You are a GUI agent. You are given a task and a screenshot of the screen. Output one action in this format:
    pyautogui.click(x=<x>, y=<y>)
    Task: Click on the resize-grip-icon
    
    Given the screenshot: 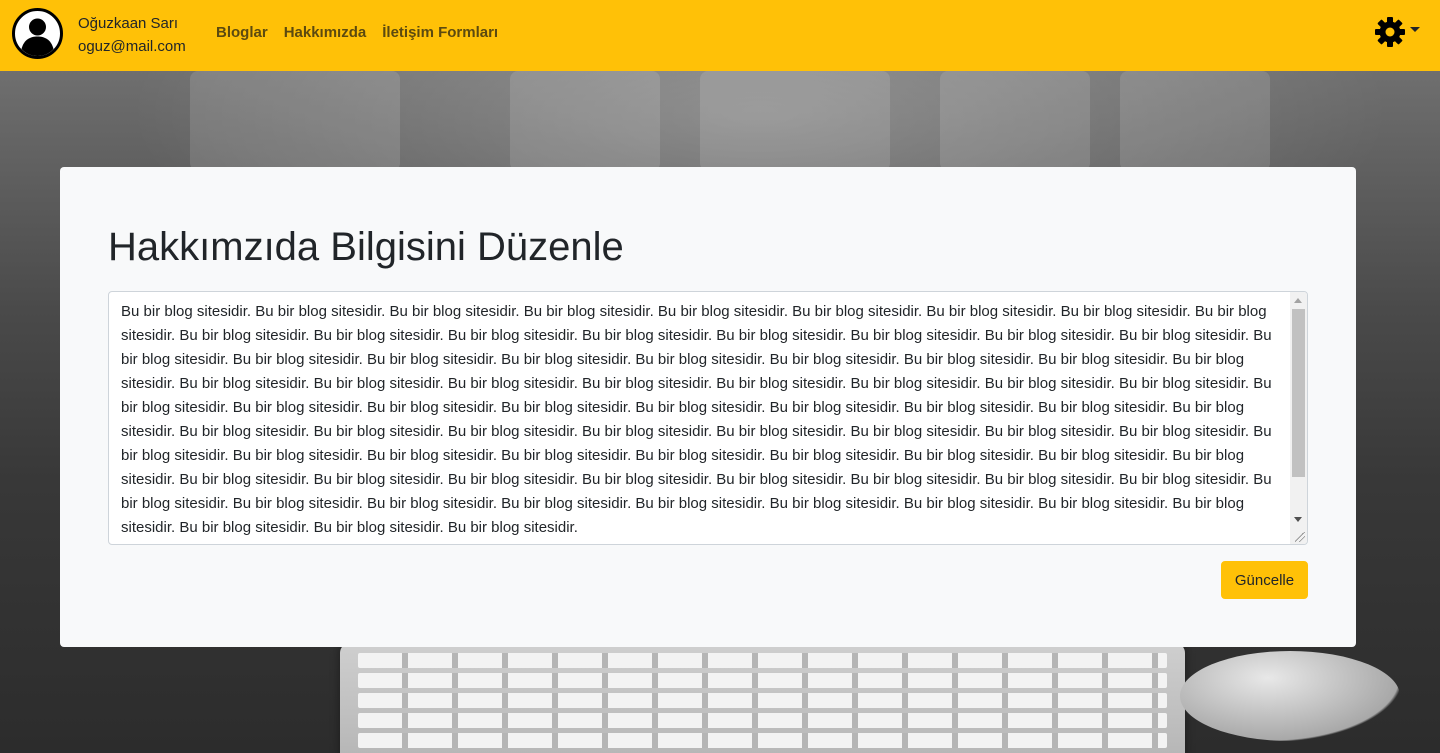 What is the action you would take?
    pyautogui.click(x=1300, y=537)
    